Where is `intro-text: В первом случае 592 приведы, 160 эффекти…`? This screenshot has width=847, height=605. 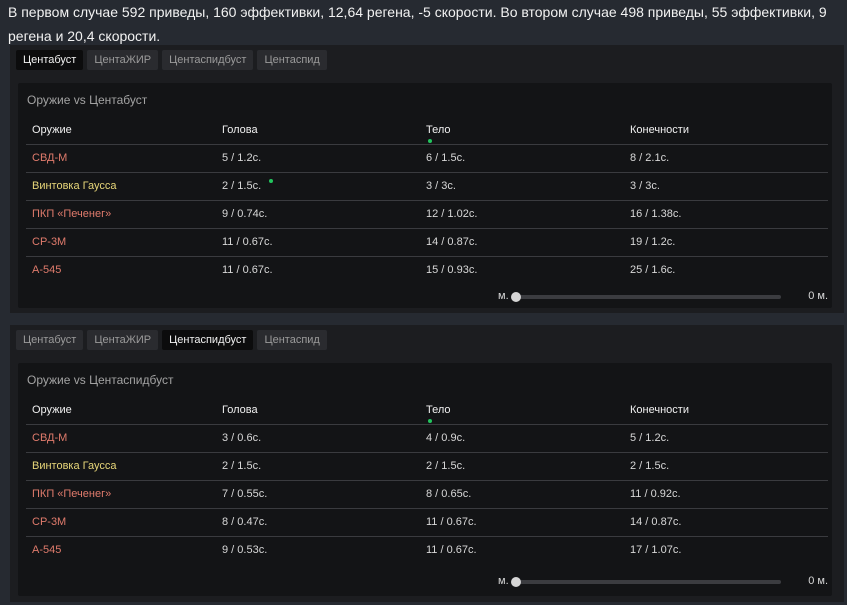 intro-text: В первом случае 592 приведы, 160 эффекти… is located at coordinates (417, 24).